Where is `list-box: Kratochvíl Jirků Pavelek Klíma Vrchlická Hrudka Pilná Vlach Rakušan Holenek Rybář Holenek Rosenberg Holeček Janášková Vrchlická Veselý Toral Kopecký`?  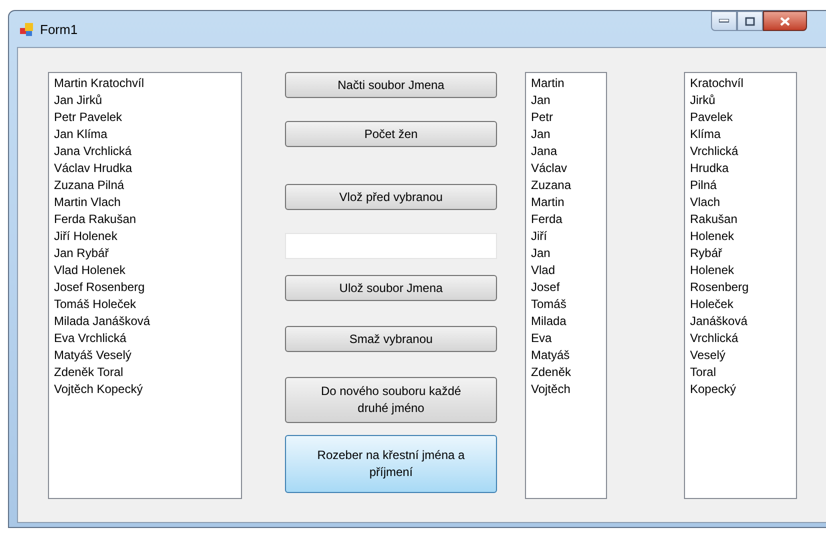
list-box: Kratochvíl Jirků Pavelek Klíma Vrchlická Hrudka Pilná Vlach Rakušan Holenek Rybář Holenek Rosenberg Holeček Janášková Vrchlická Veselý Toral Kopecký is located at coordinates (740, 285).